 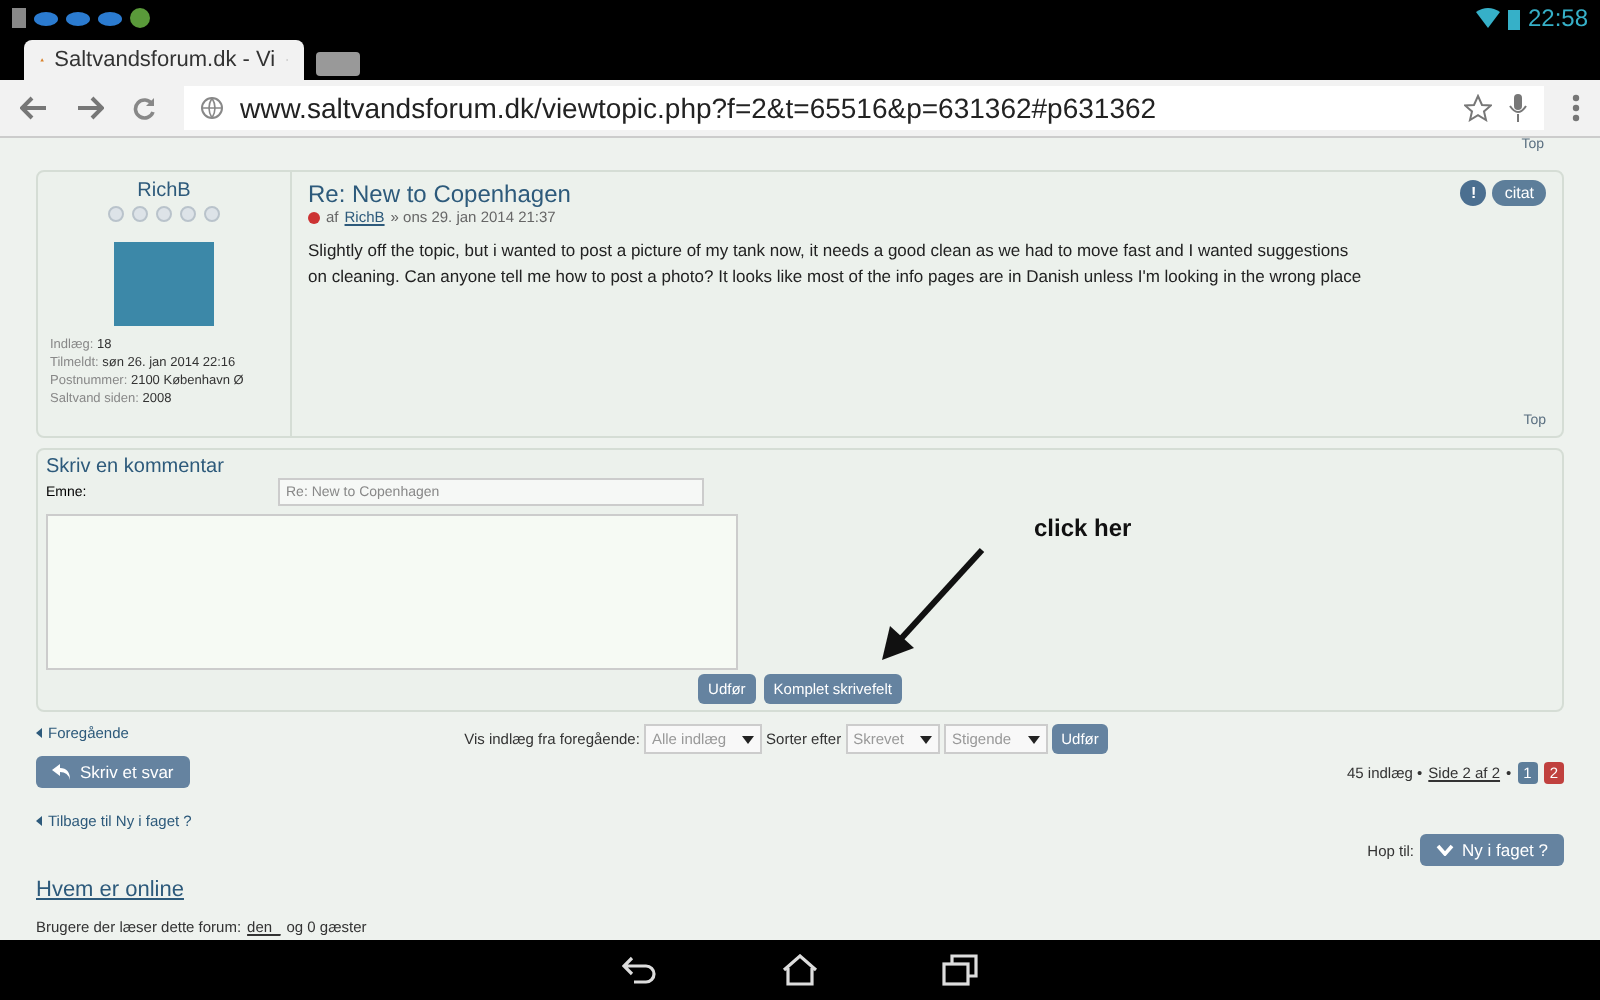 What do you see at coordinates (136, 467) in the screenshot?
I see `reply-heading: Skriv en kommentar` at bounding box center [136, 467].